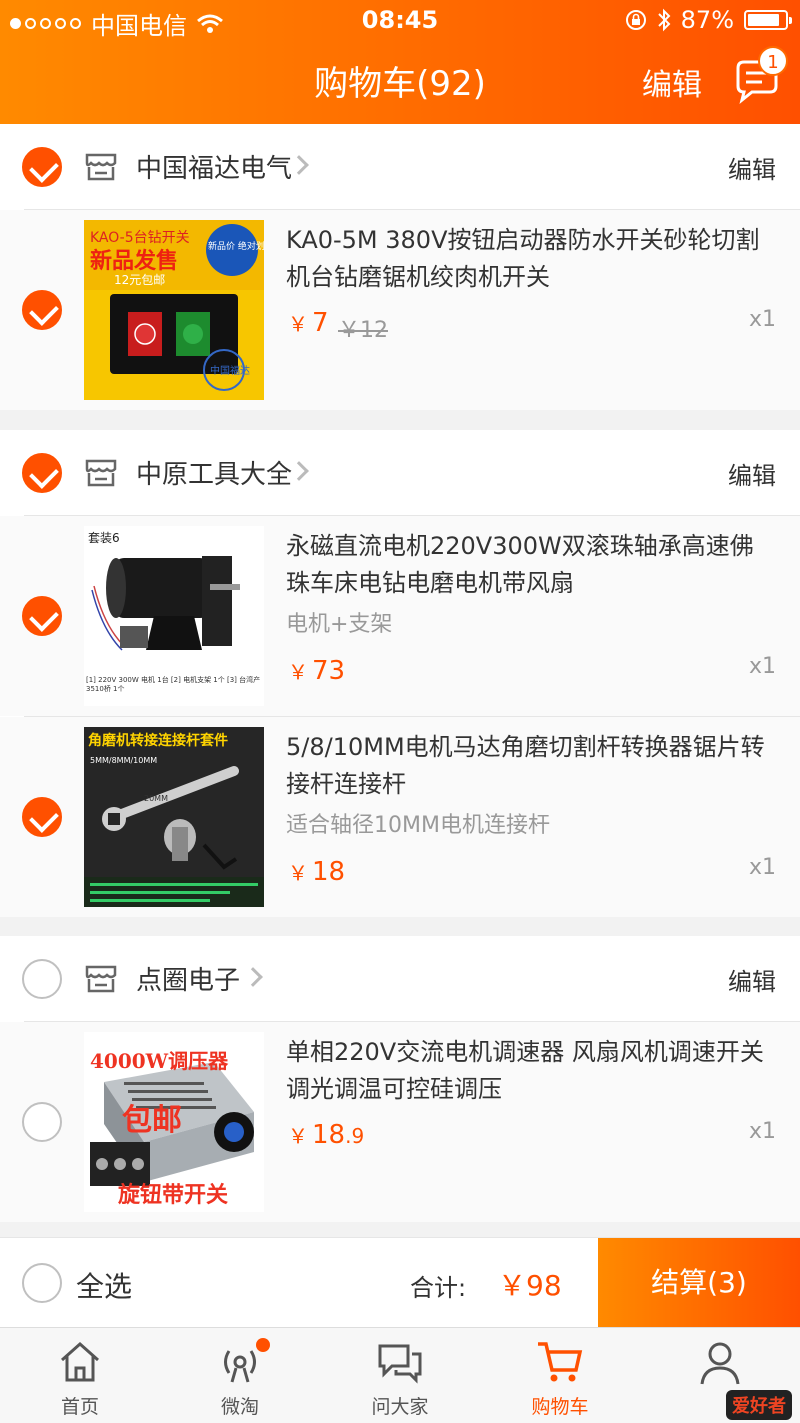  Describe the element at coordinates (438, 1288) in the screenshot. I see `total-label: 合计:` at that location.